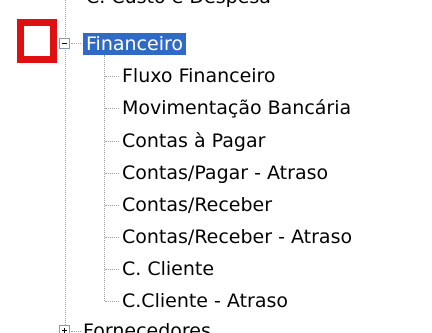  What do you see at coordinates (64, 329) in the screenshot?
I see `expand-icon` at bounding box center [64, 329].